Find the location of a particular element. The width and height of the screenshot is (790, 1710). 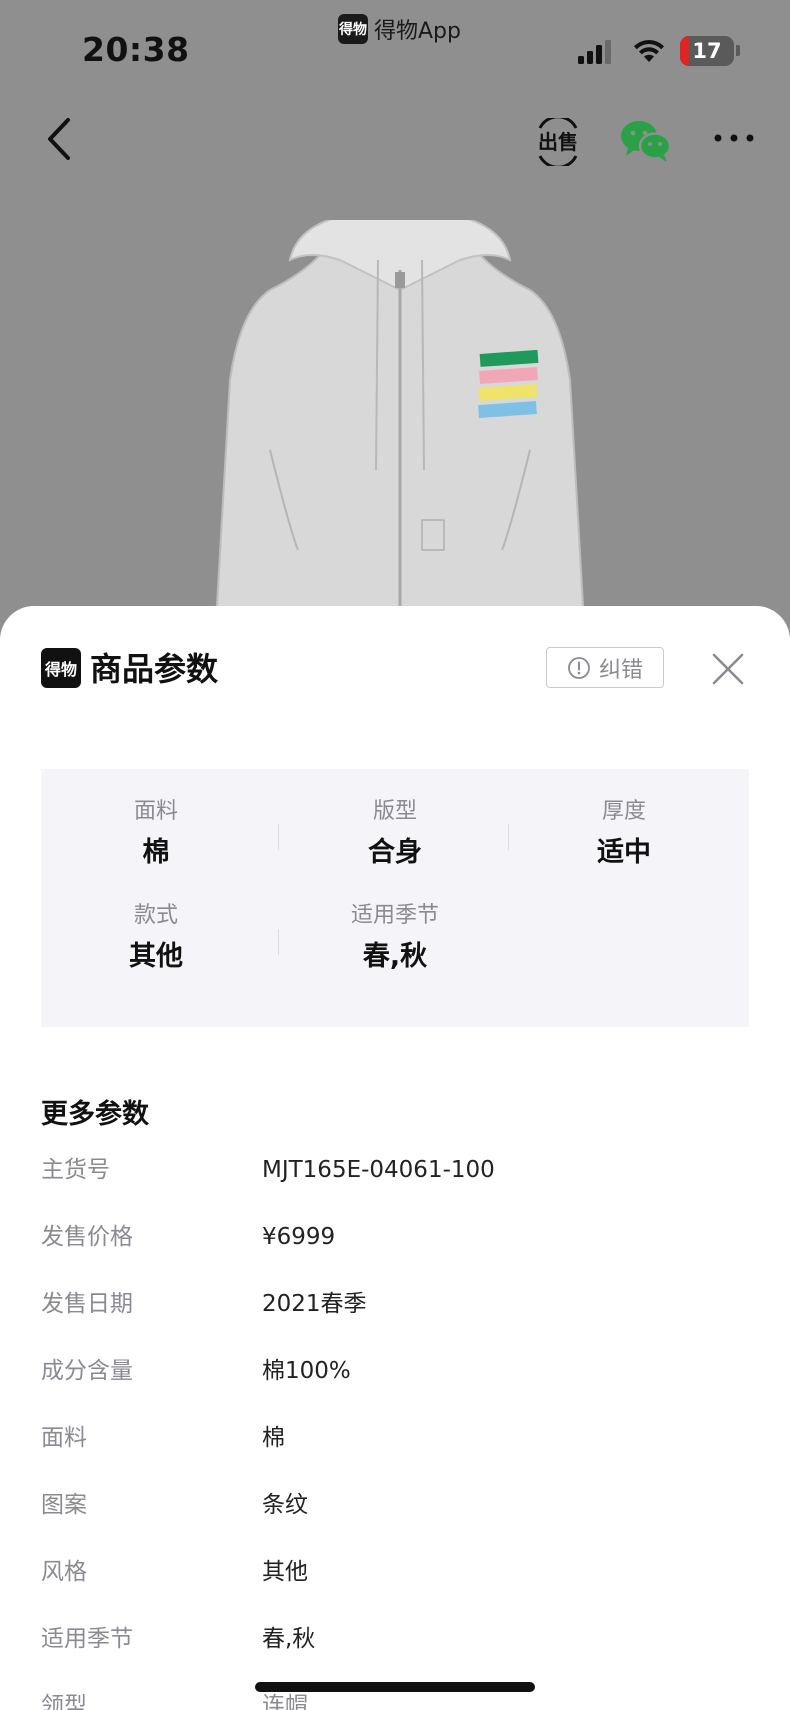

param-value: ¥6999 is located at coordinates (299, 1237).